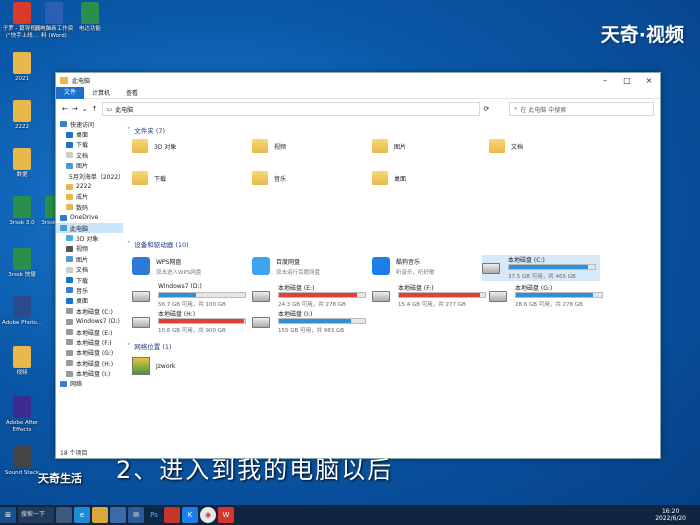 The image size is (700, 525). What do you see at coordinates (132, 92) in the screenshot?
I see `tab-view: 查看` at bounding box center [132, 92].